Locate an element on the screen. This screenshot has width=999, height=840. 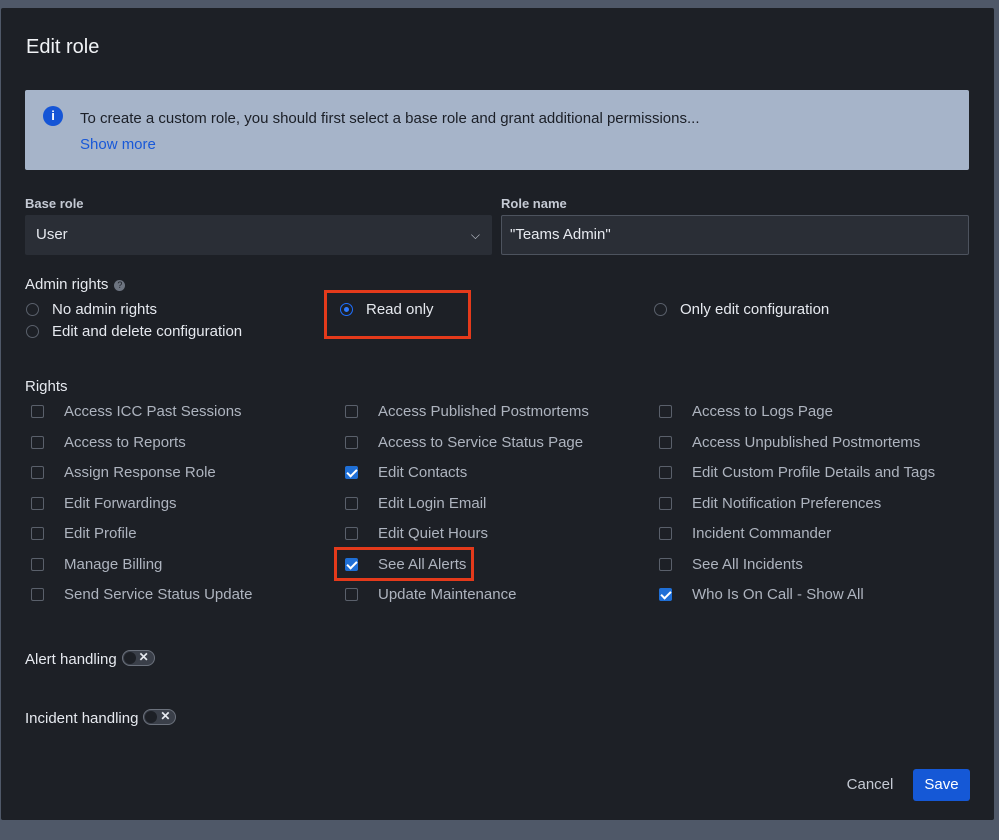
checkbox-access-published-postmortems: Access Published Postmortems is located at coordinates (467, 411).